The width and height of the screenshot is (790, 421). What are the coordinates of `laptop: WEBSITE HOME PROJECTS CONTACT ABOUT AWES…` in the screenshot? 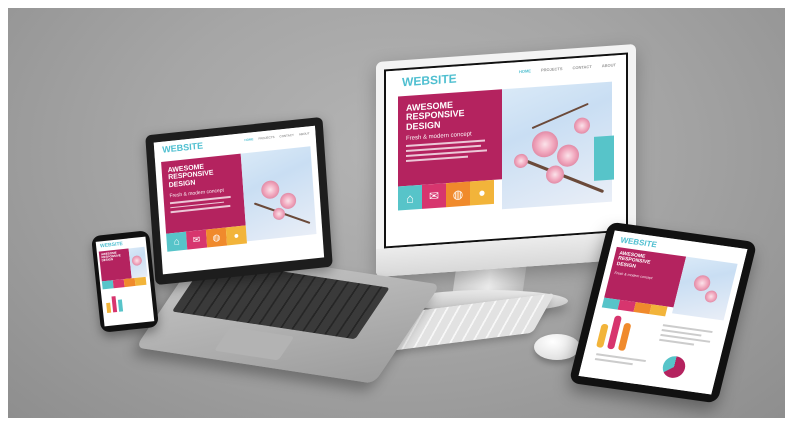 It's located at (239, 201).